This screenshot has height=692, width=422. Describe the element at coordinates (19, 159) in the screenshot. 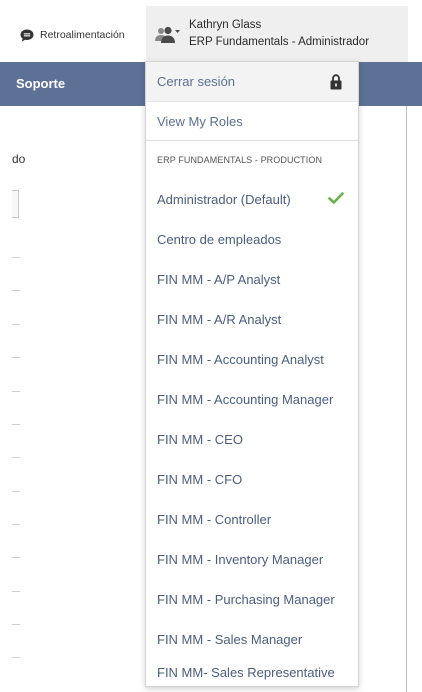

I see `background-text-fragment: do` at that location.